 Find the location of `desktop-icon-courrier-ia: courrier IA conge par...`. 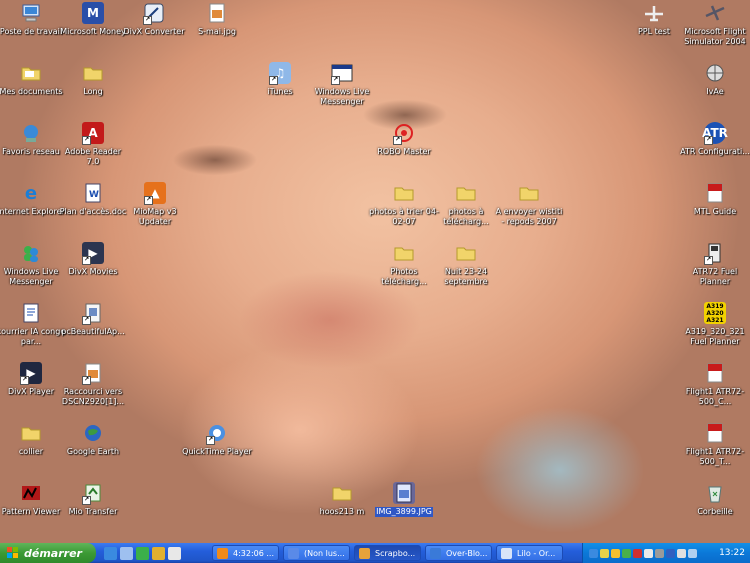

desktop-icon-courrier-ia: courrier IA conge par... is located at coordinates (33, 324).